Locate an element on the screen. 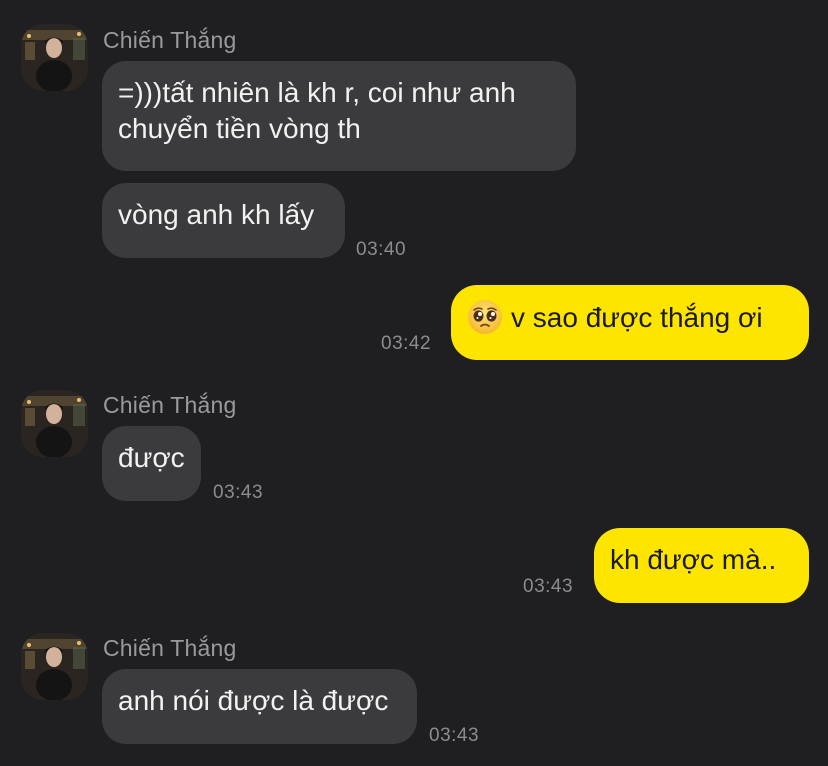 The width and height of the screenshot is (828, 766). message-bubble-outgoing: v sao được thắng ơi is located at coordinates (630, 322).